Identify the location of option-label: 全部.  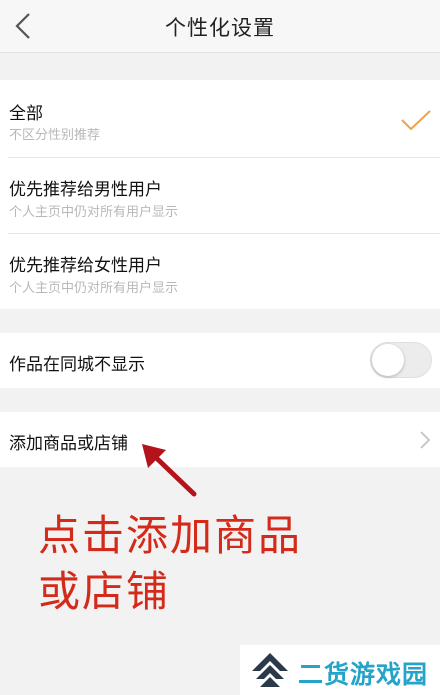
(26, 114).